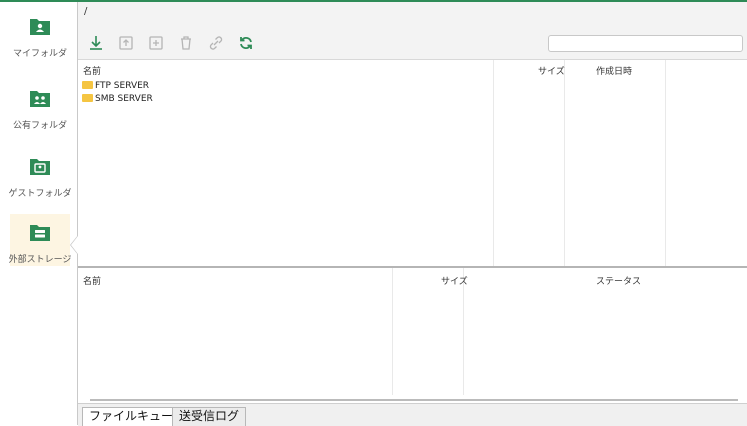  What do you see at coordinates (124, 99) in the screenshot?
I see `file-name: SMB SERVER` at bounding box center [124, 99].